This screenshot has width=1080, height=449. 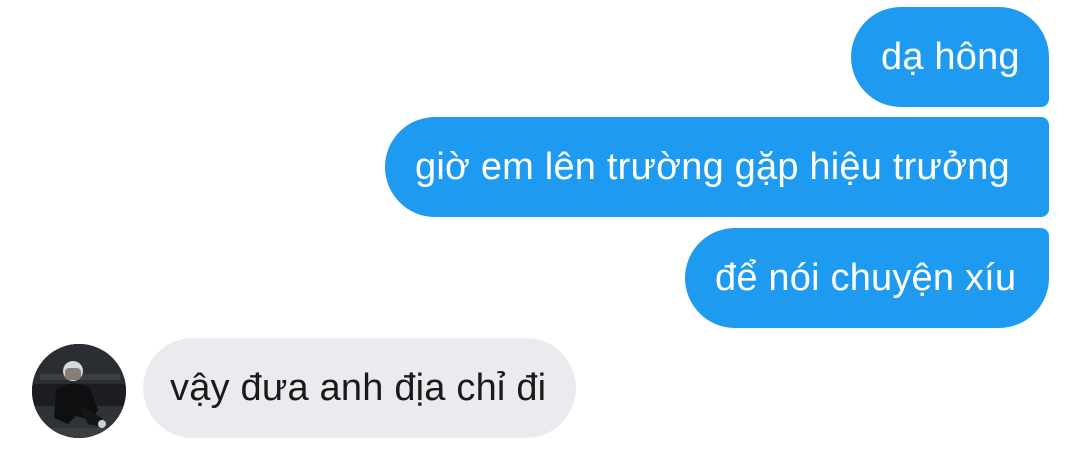 I want to click on outgoing-message-bubble: giờ em lên trường gặp hiệu trưởng, so click(x=717, y=167).